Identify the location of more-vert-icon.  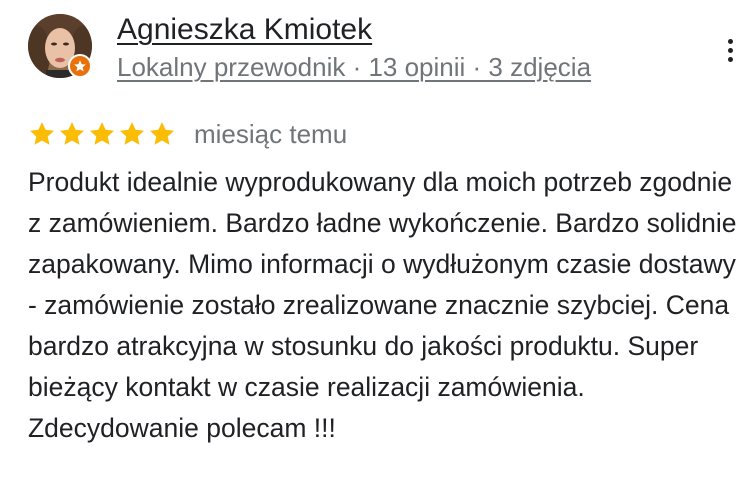
(730, 50).